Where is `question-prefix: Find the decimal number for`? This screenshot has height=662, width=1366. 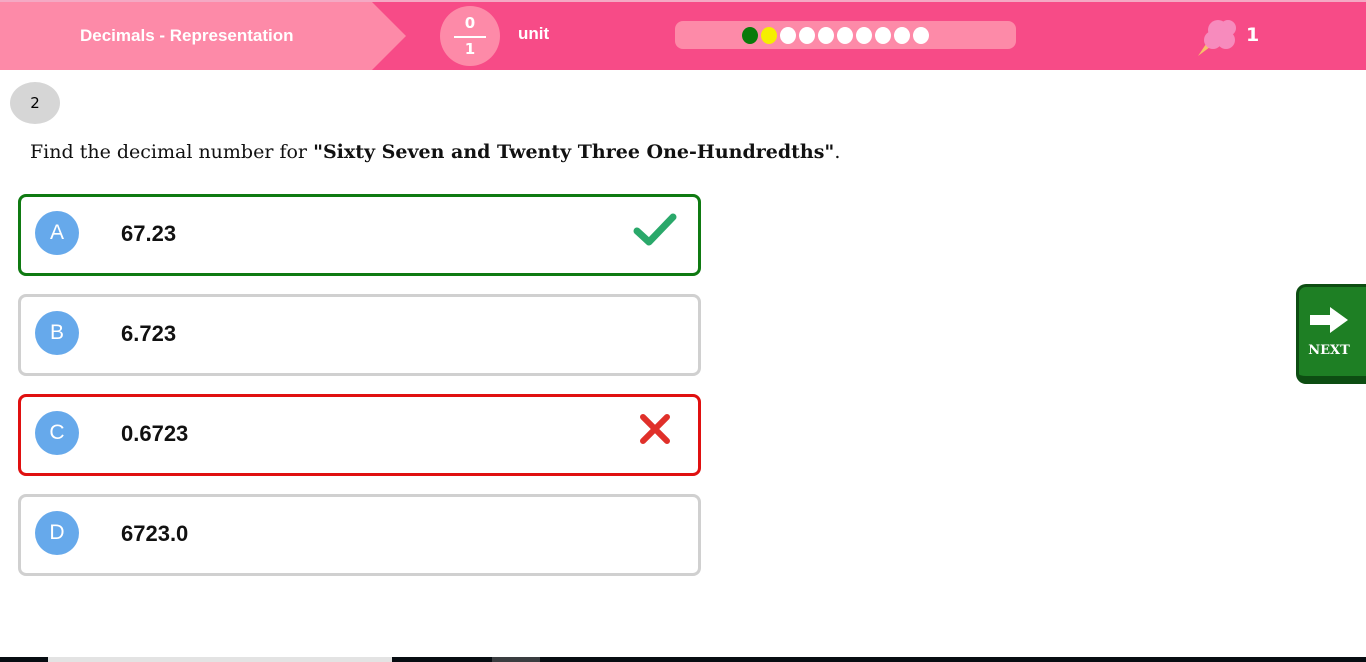
question-prefix: Find the decimal number for is located at coordinates (172, 152).